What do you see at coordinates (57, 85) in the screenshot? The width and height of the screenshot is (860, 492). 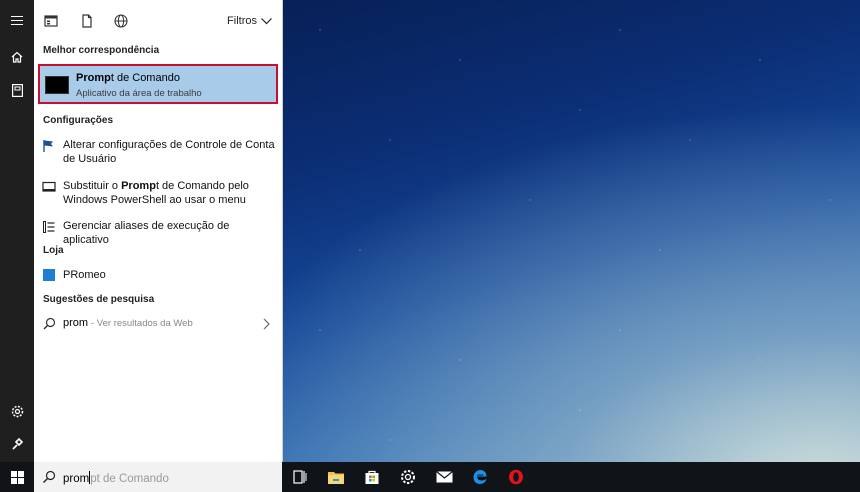 I see `command-prompt-icon` at bounding box center [57, 85].